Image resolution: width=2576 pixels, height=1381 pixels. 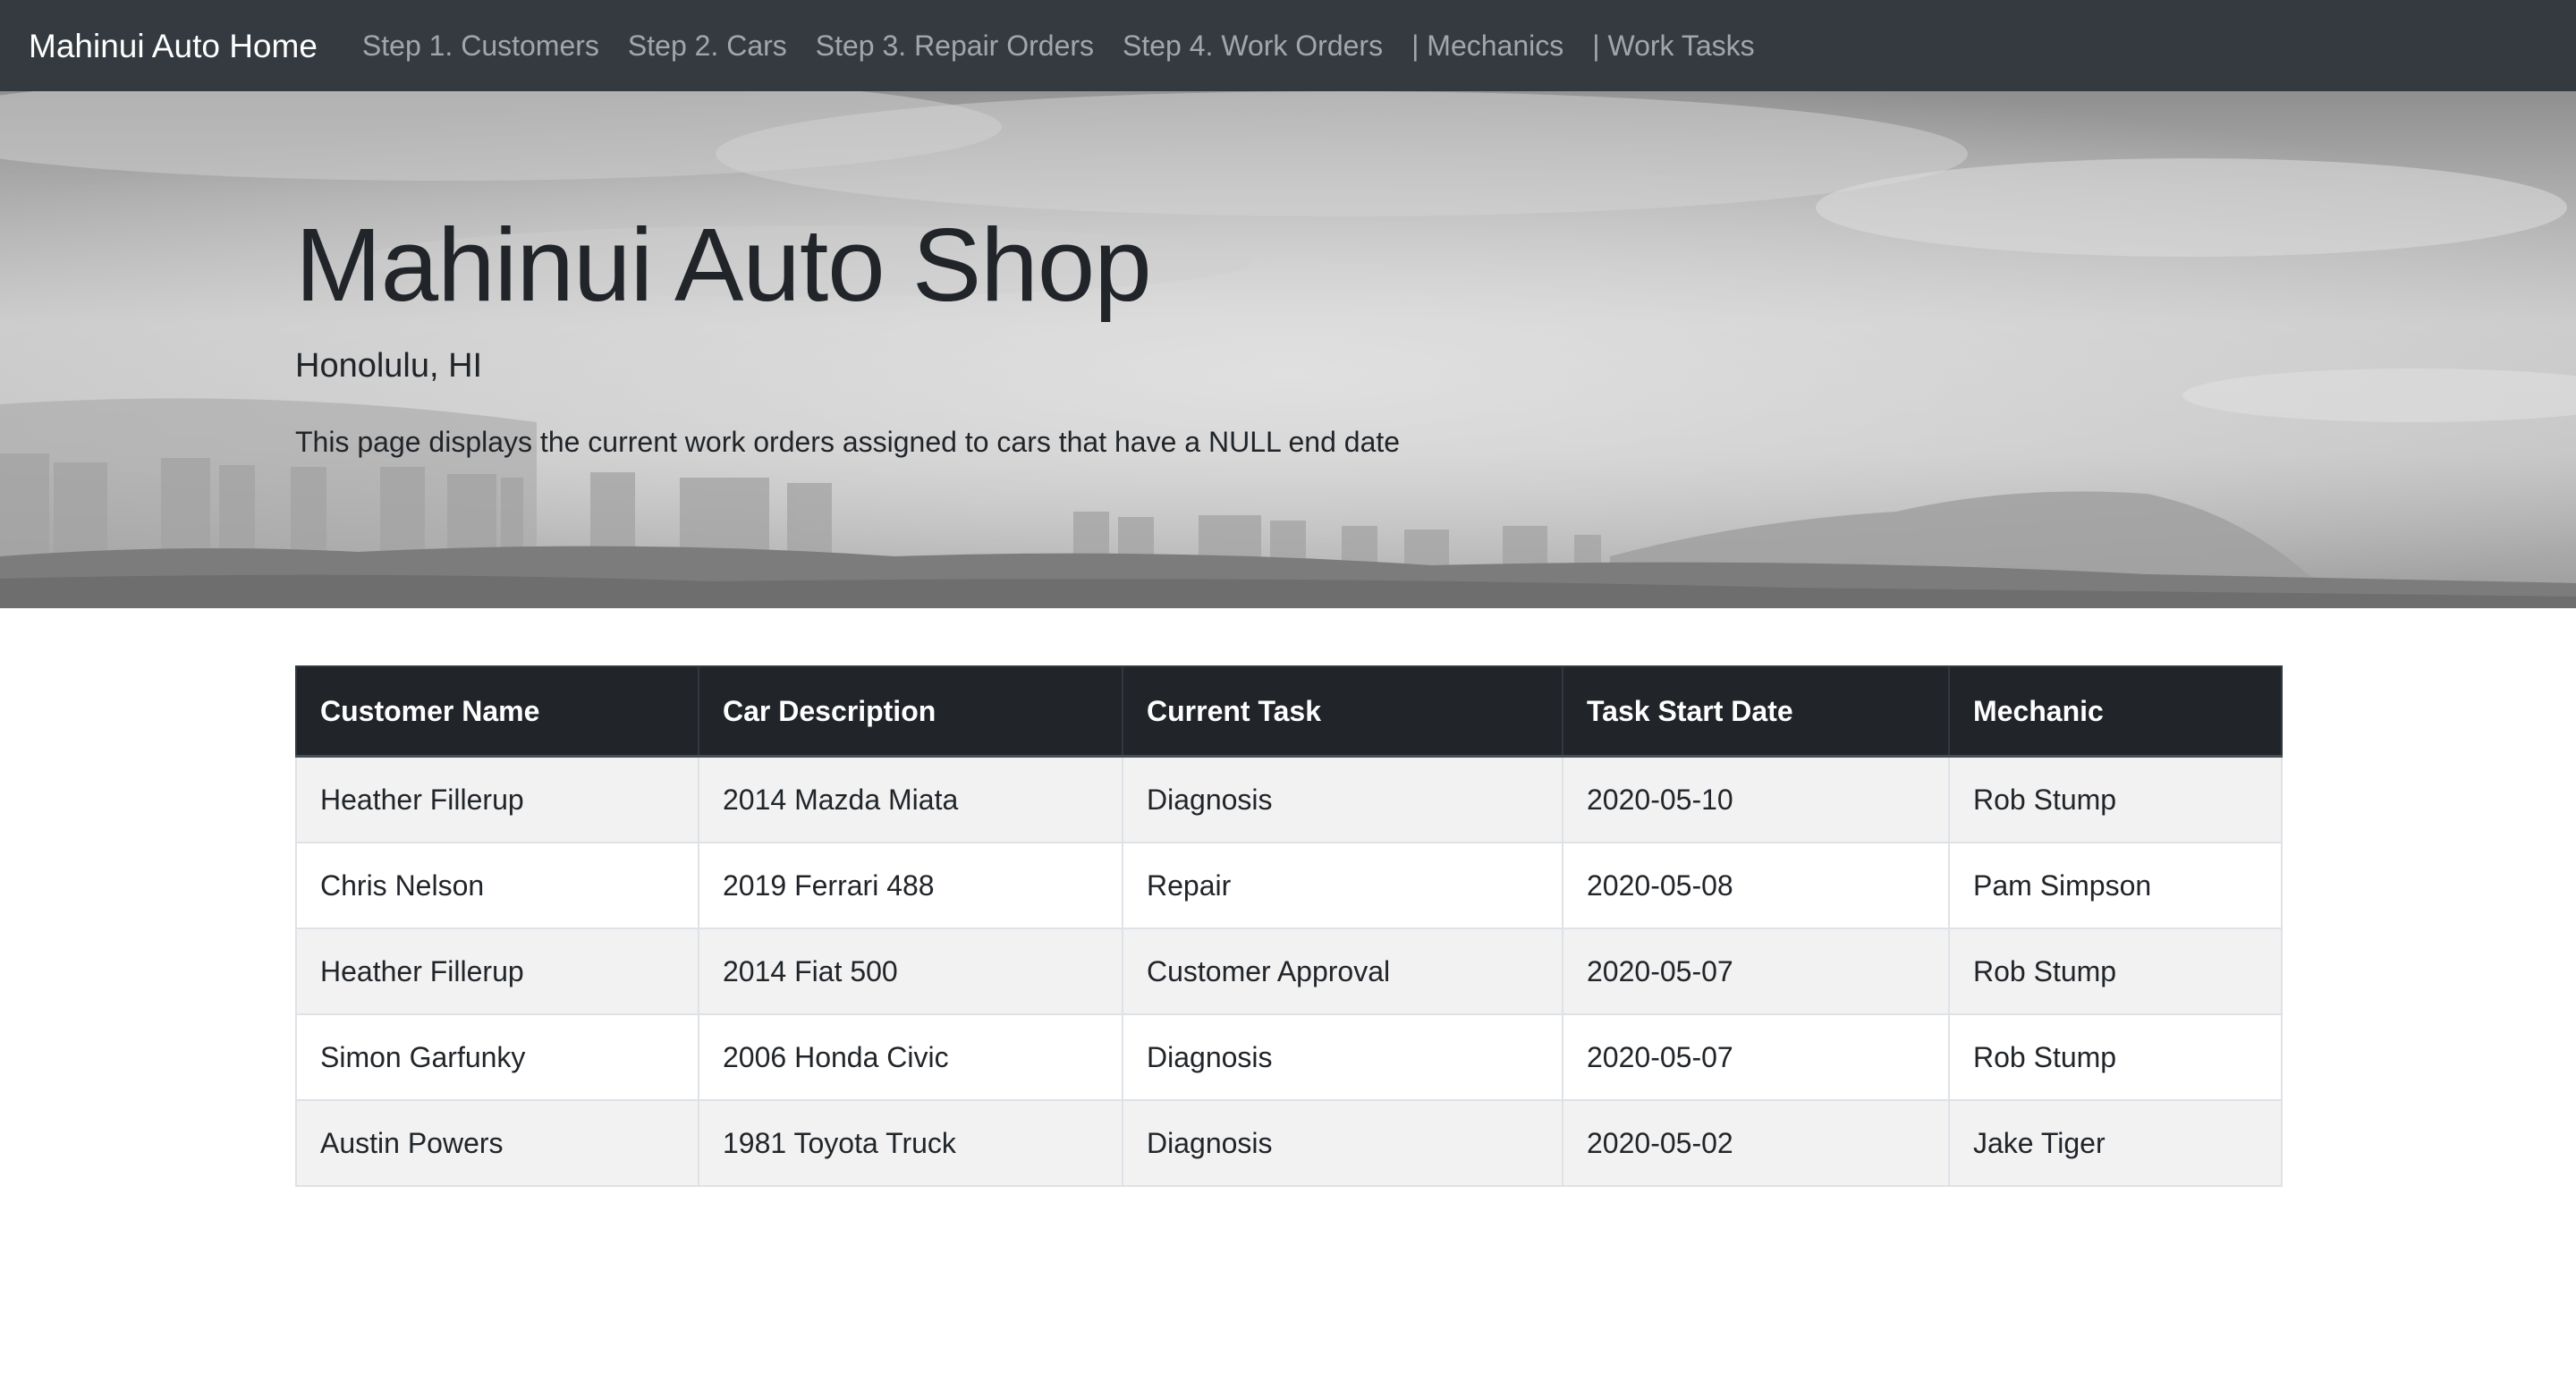 I want to click on mechanic-cell: Jake Tiger, so click(x=2115, y=1143).